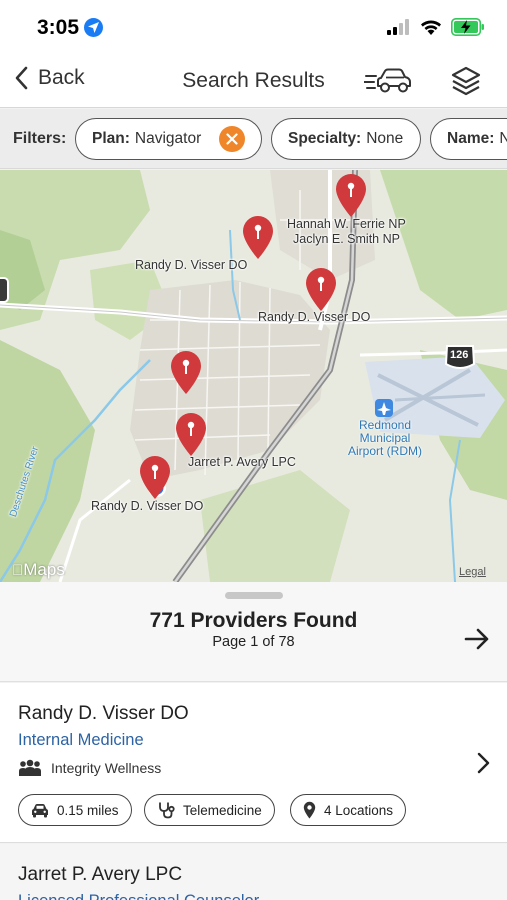 This screenshot has height=900, width=507. I want to click on status-time: 3:05, so click(58, 27).